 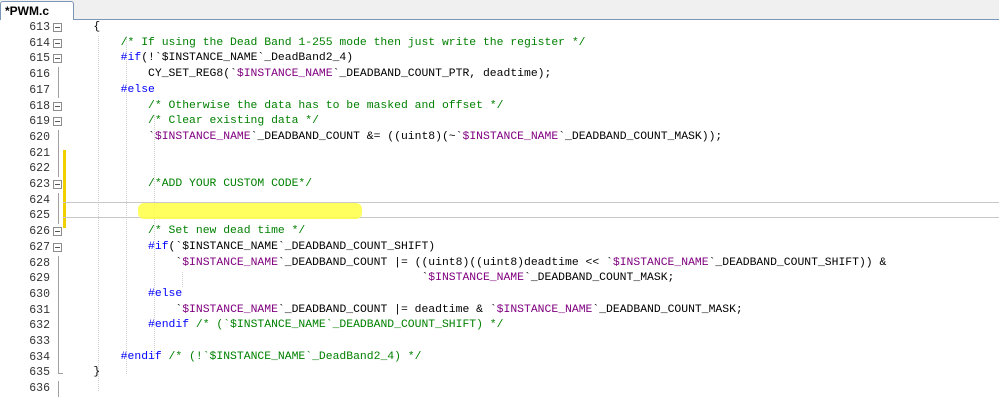 What do you see at coordinates (291, 356) in the screenshot?
I see `code-token: /* (!`$INSTANCE_NAME`_DeadBand2_4) */` at bounding box center [291, 356].